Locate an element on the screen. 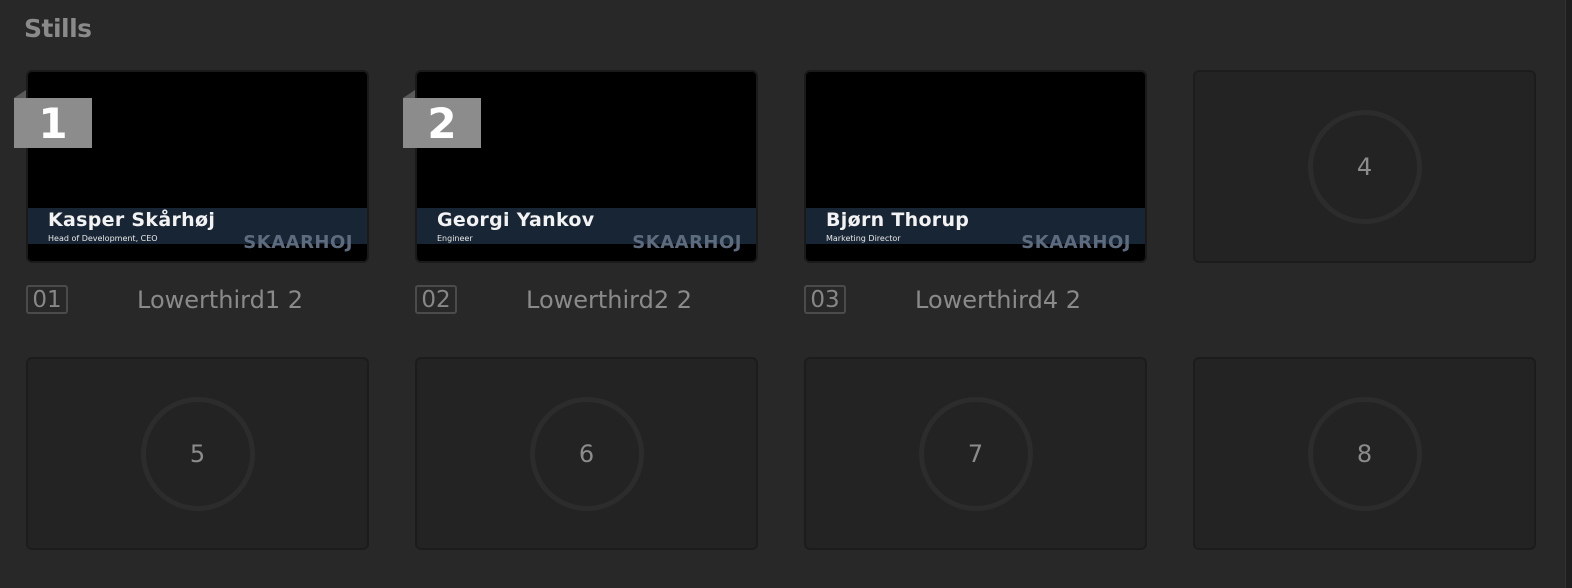 The height and width of the screenshot is (588, 1572). still-slot-6: 6 is located at coordinates (586, 453).